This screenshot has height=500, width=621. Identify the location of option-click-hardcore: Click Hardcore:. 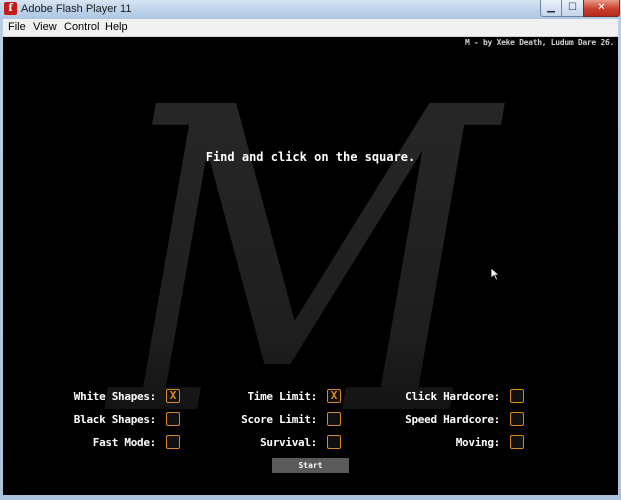
(461, 397).